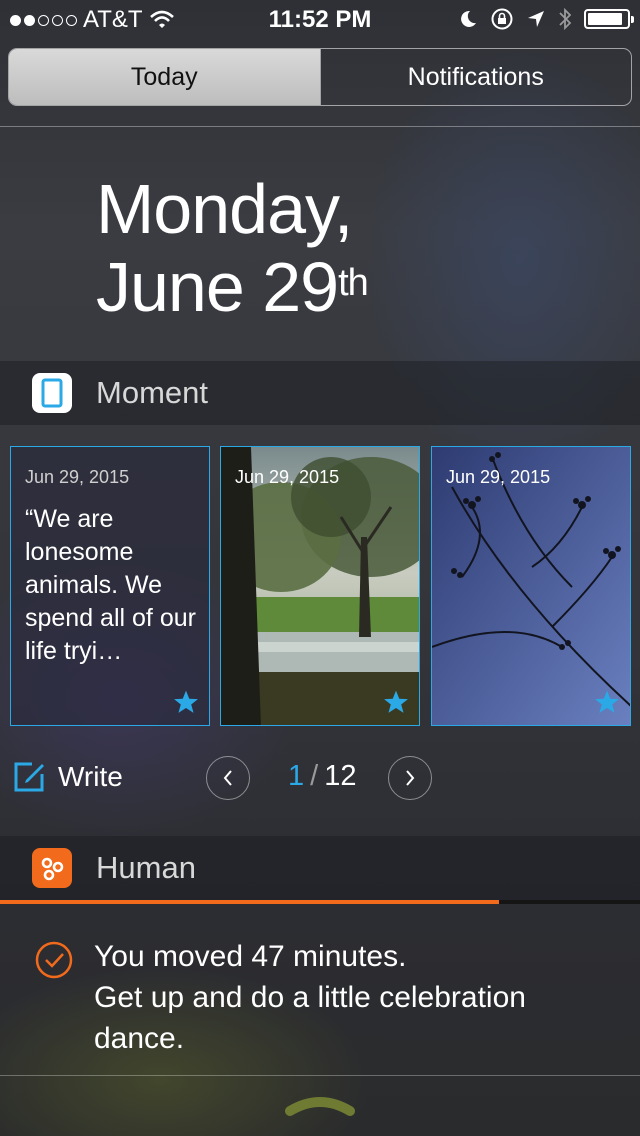  What do you see at coordinates (340, 776) in the screenshot?
I see `page-total: 12` at bounding box center [340, 776].